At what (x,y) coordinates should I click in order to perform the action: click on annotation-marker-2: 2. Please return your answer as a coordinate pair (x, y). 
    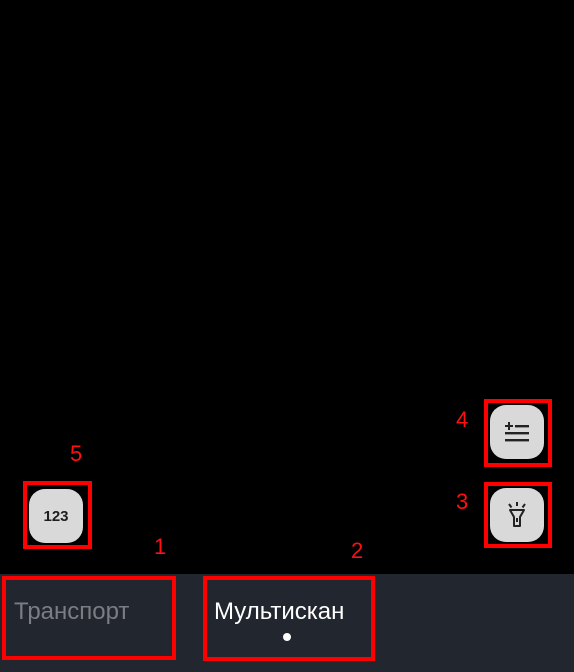
    Looking at the image, I should click on (357, 550).